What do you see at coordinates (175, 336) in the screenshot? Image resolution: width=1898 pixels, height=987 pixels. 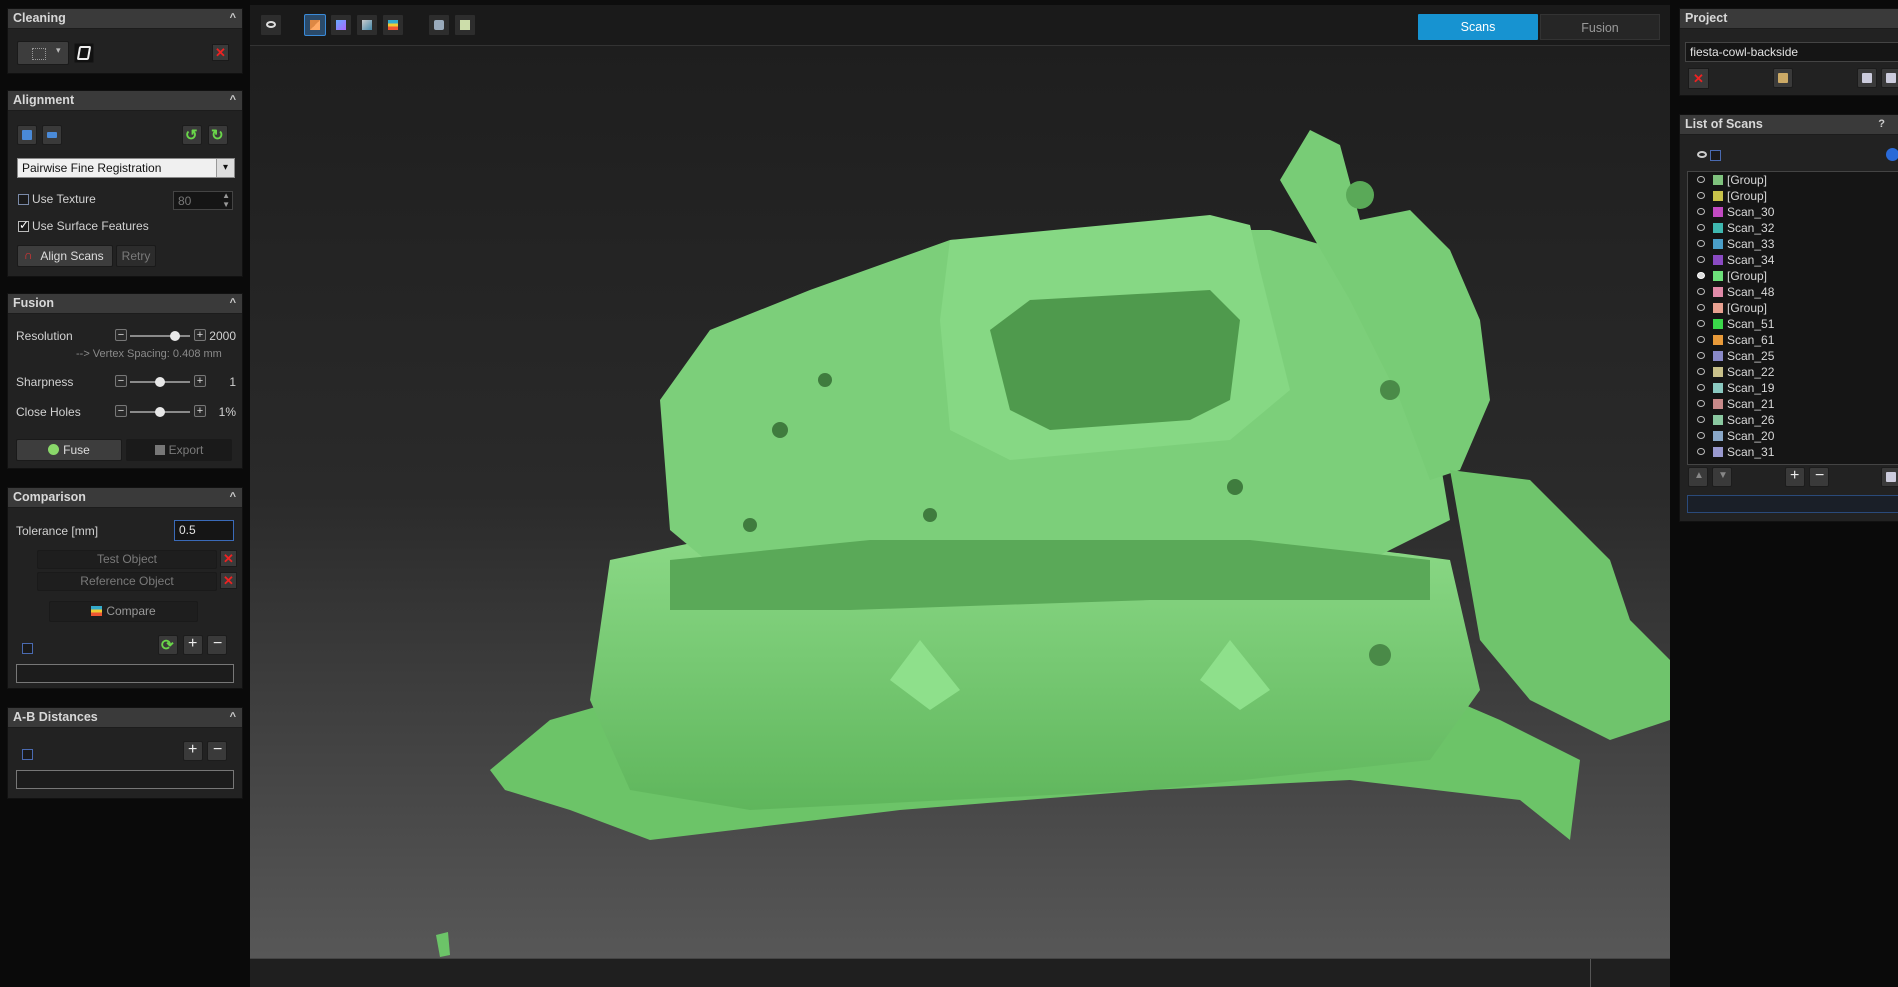 I see `resolution-knob` at bounding box center [175, 336].